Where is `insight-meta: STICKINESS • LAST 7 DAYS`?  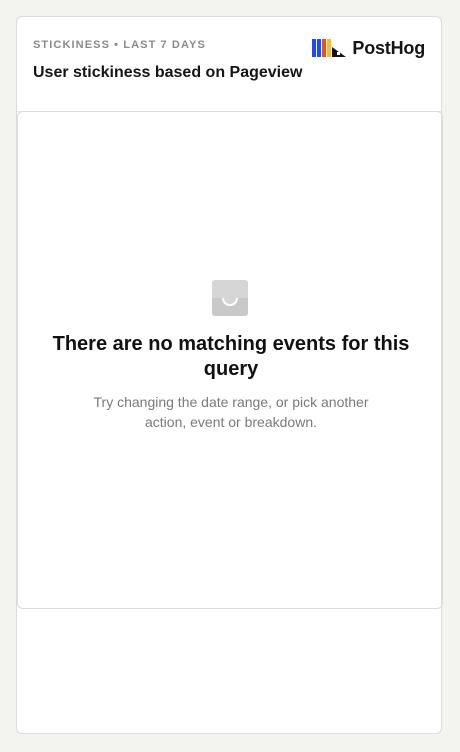 insight-meta: STICKINESS • LAST 7 DAYS is located at coordinates (119, 45).